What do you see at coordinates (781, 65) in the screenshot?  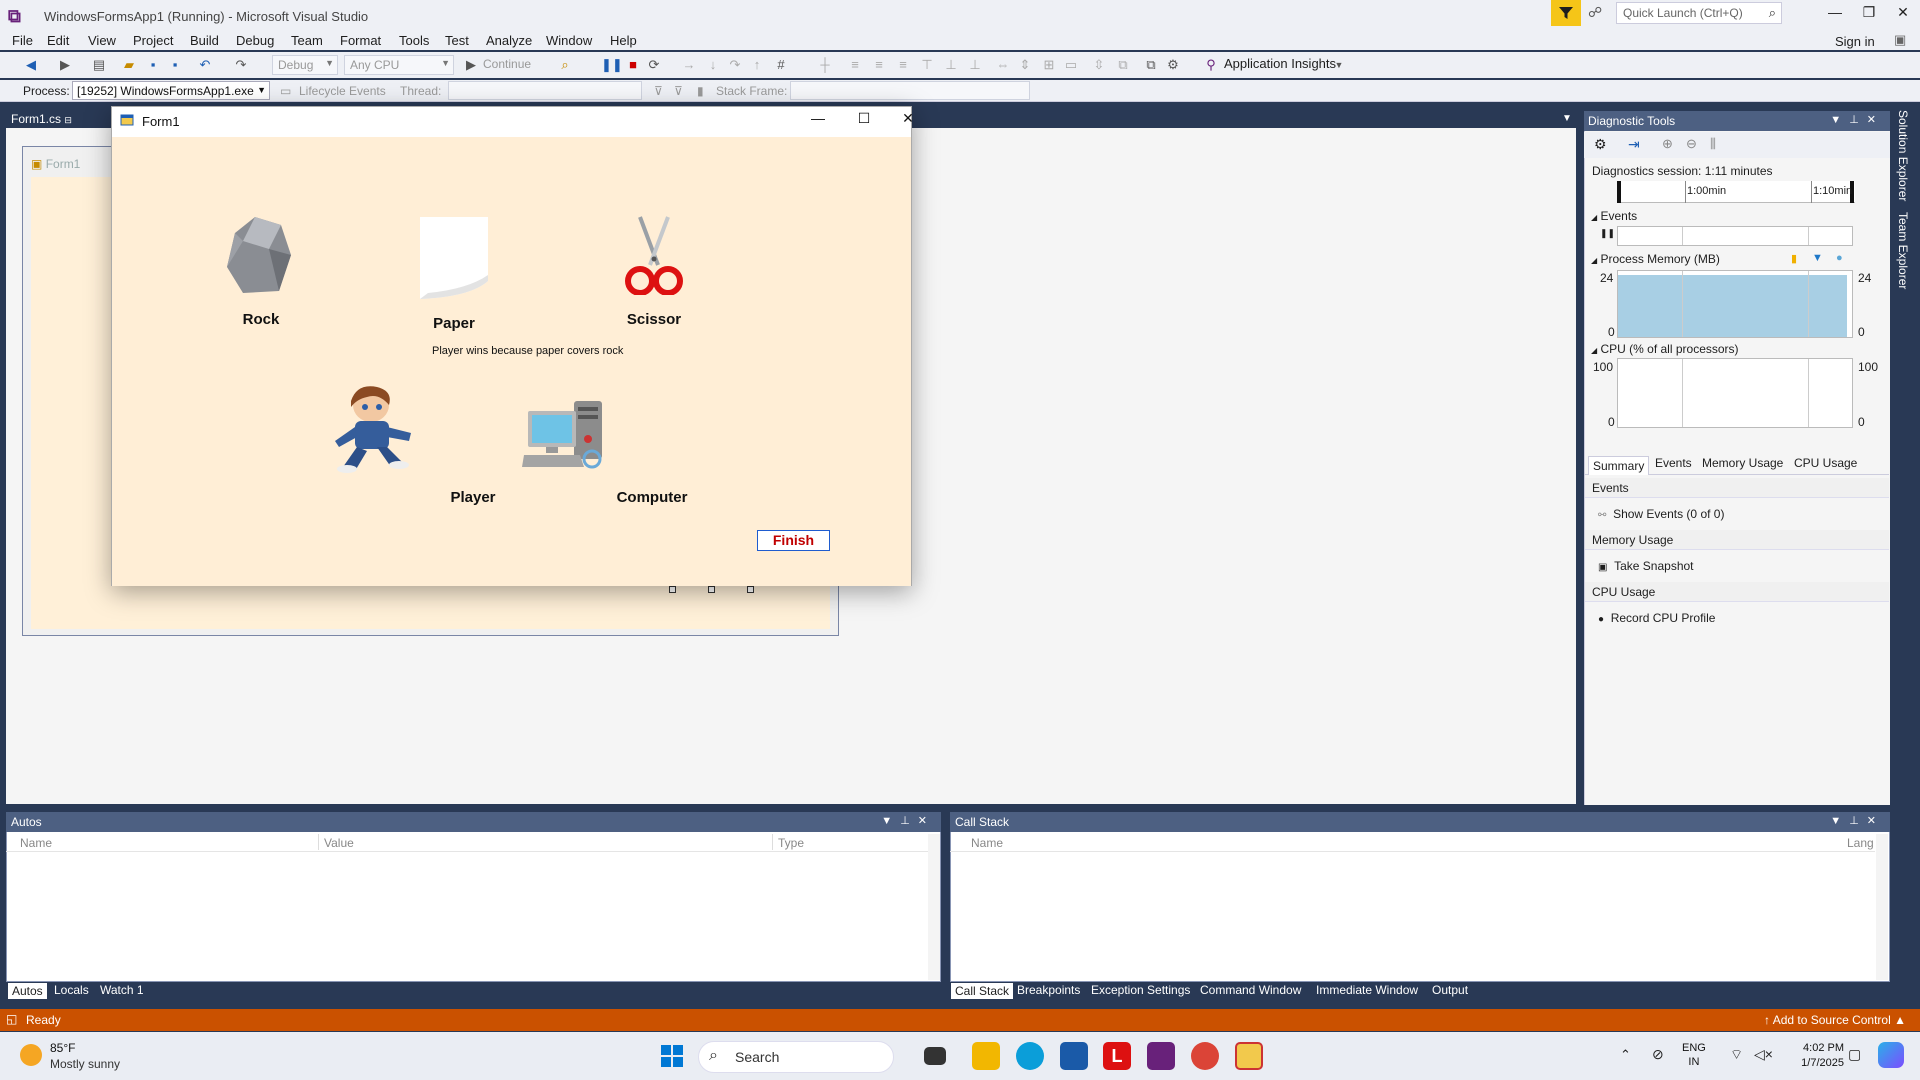 I see `hex-display-icon: #` at bounding box center [781, 65].